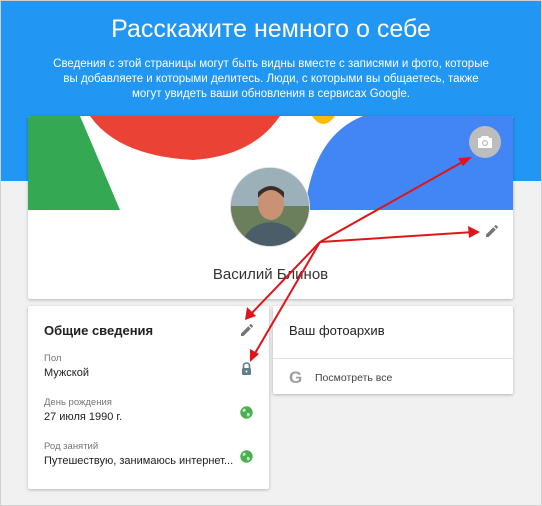 This screenshot has height=506, width=542. I want to click on lock-icon, so click(246, 368).